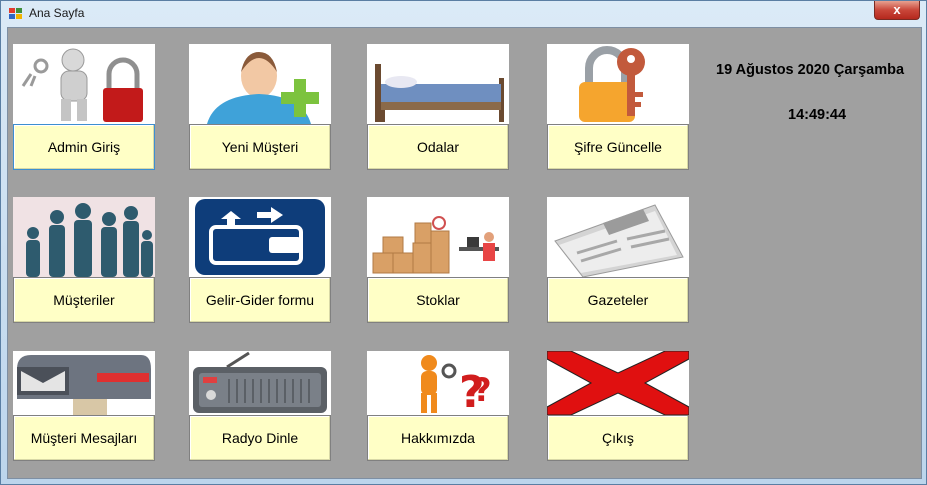  Describe the element at coordinates (438, 237) in the screenshot. I see `boxes-icon` at that location.